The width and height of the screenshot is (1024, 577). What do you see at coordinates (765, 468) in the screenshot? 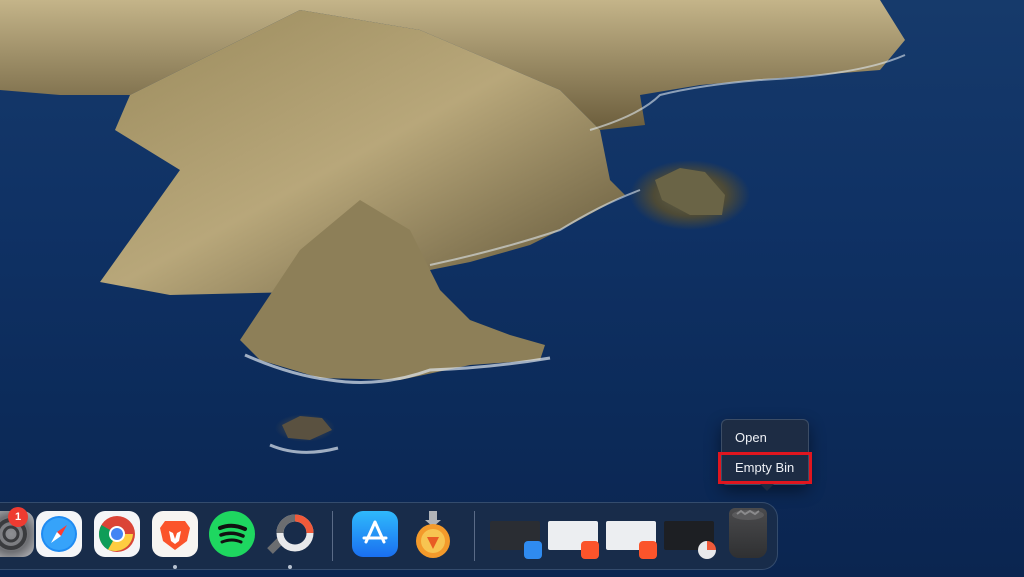
I see `menu-item-empty-bin: Empty Bin` at bounding box center [765, 468].